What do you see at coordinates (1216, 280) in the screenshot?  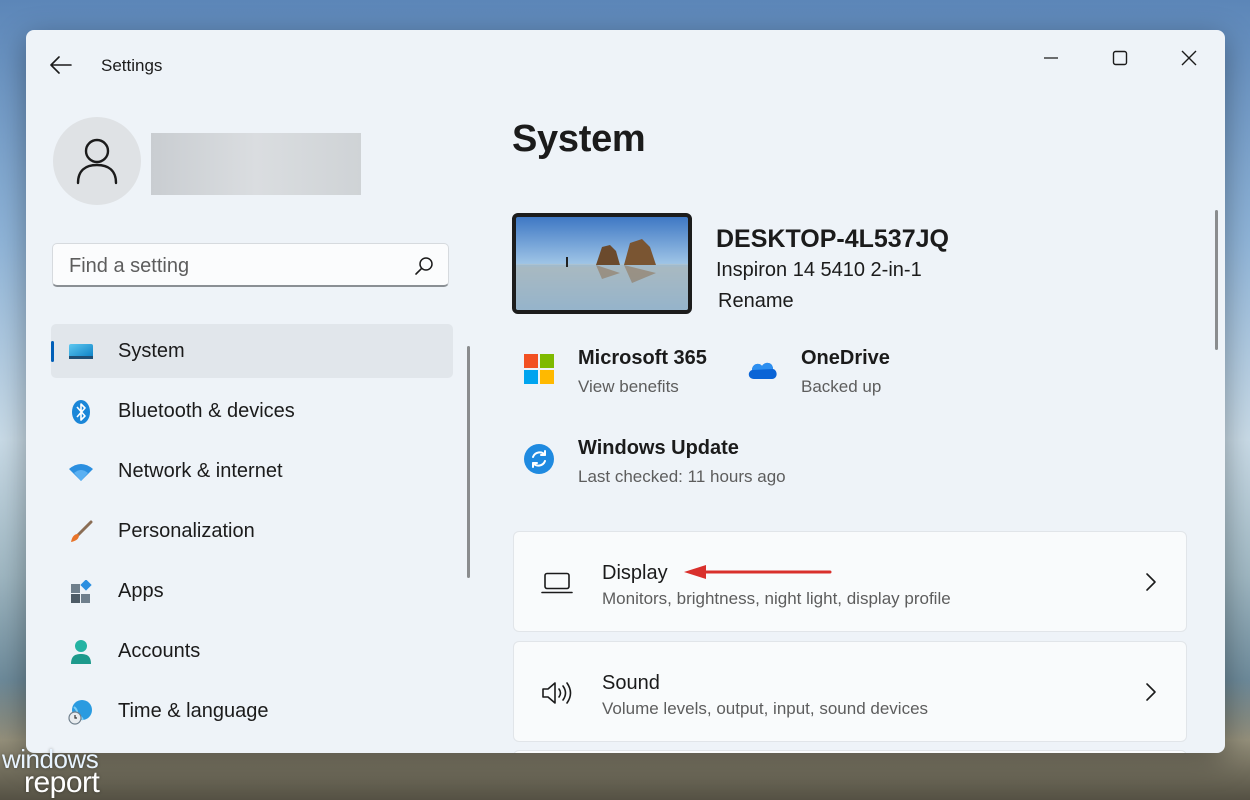 I see `main-scrollbar` at bounding box center [1216, 280].